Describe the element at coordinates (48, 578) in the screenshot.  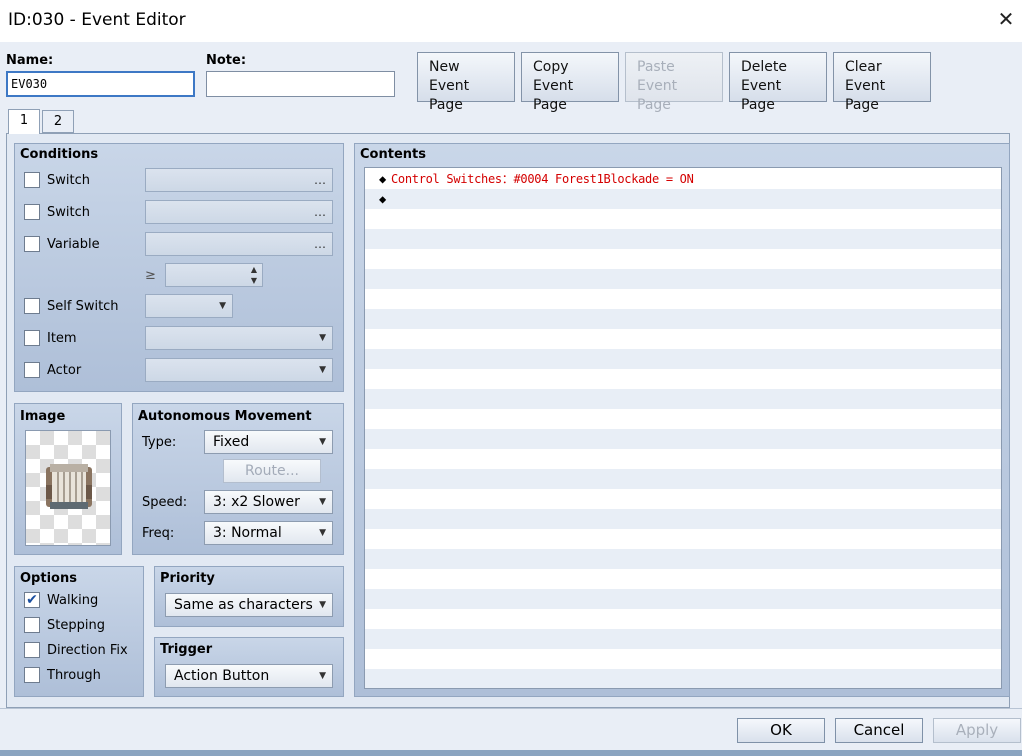
I see `options-title: Options` at that location.